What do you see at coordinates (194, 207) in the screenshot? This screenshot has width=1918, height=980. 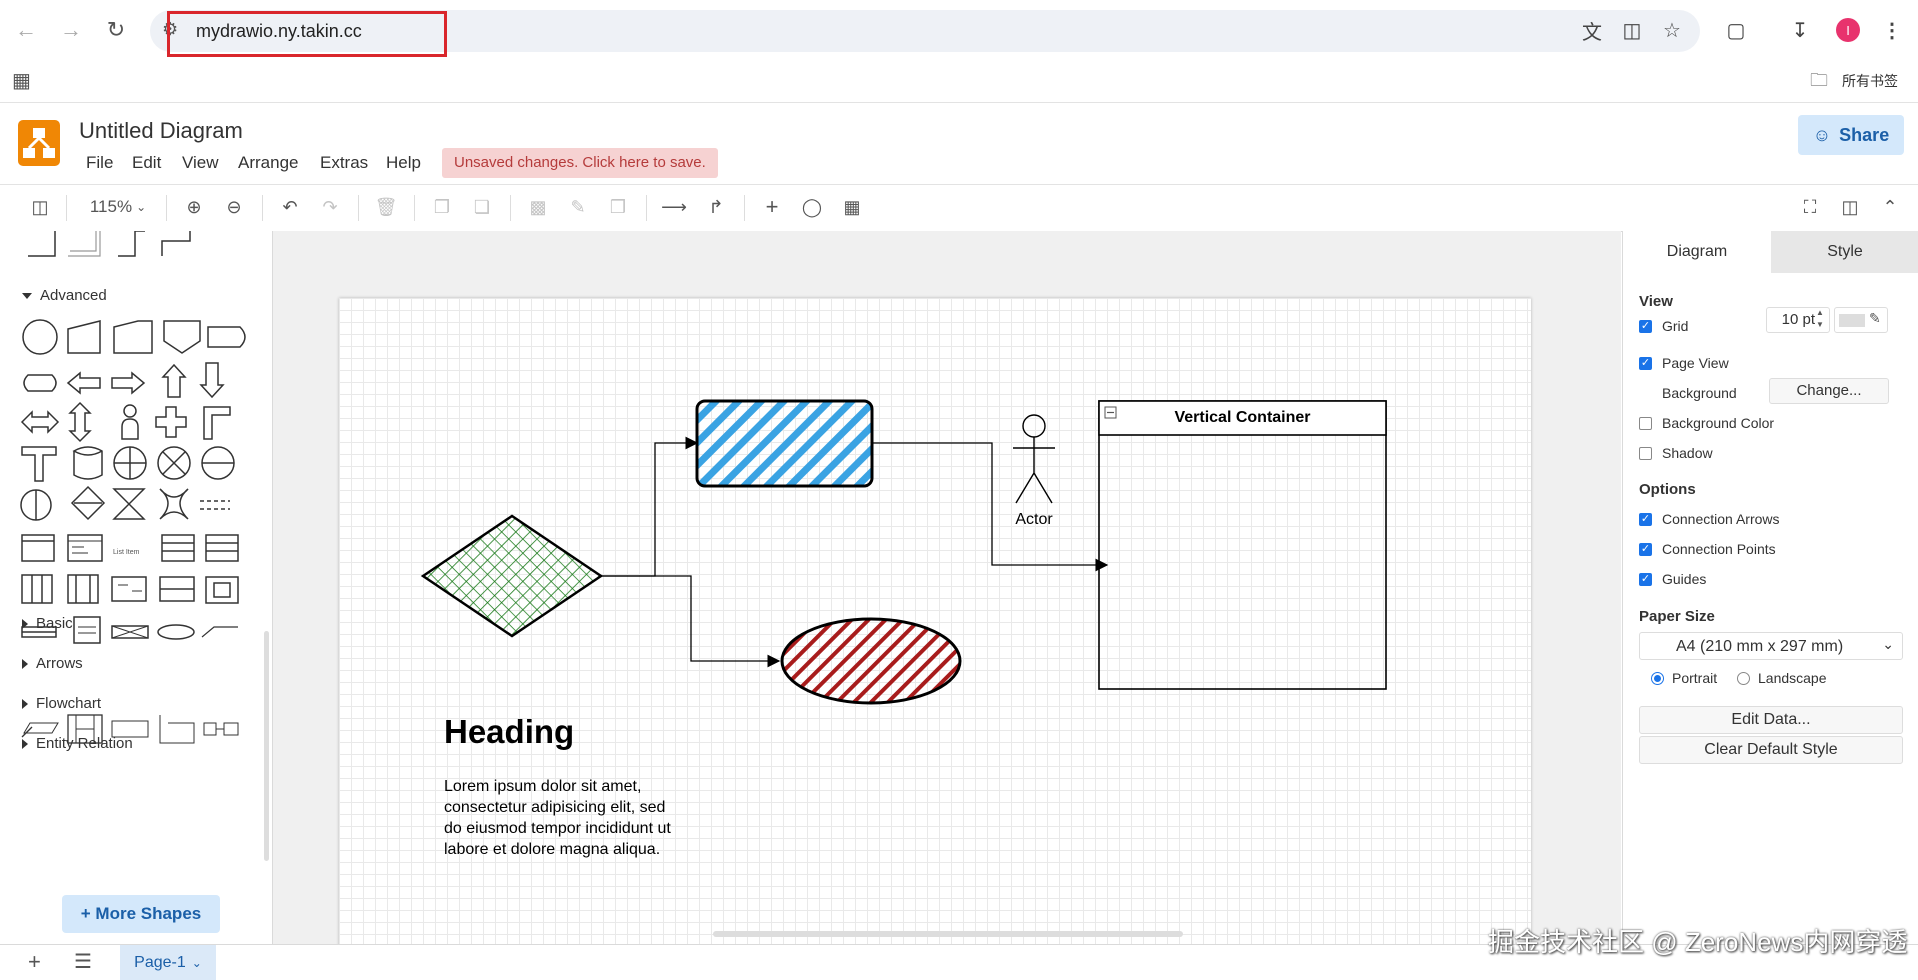 I see `zoom-in-icon: ⊕` at bounding box center [194, 207].